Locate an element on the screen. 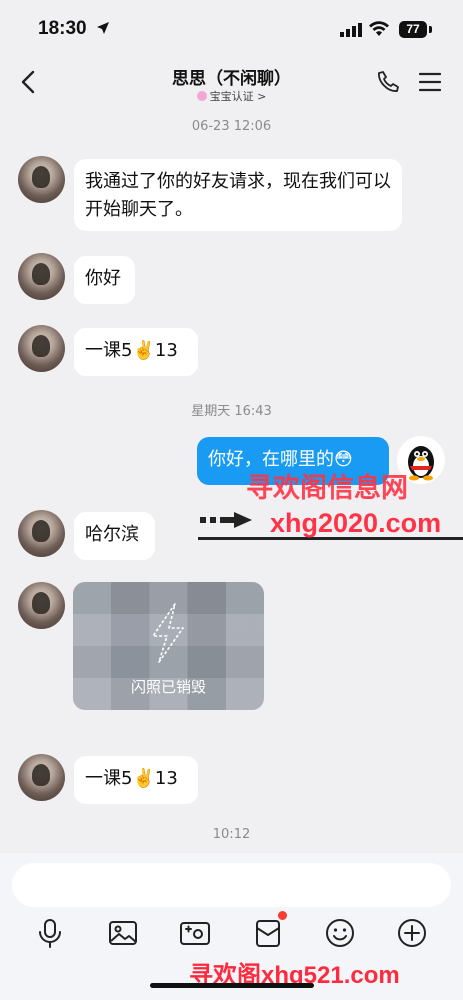 This screenshot has height=1000, width=463. incoming-message: 哈尔滨 is located at coordinates (114, 536).